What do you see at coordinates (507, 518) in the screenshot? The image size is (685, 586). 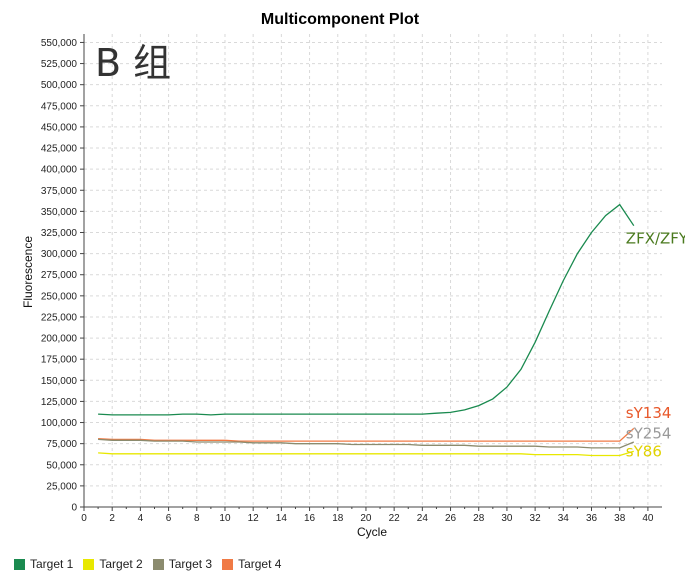 I see `x-tick-label: 30` at bounding box center [507, 518].